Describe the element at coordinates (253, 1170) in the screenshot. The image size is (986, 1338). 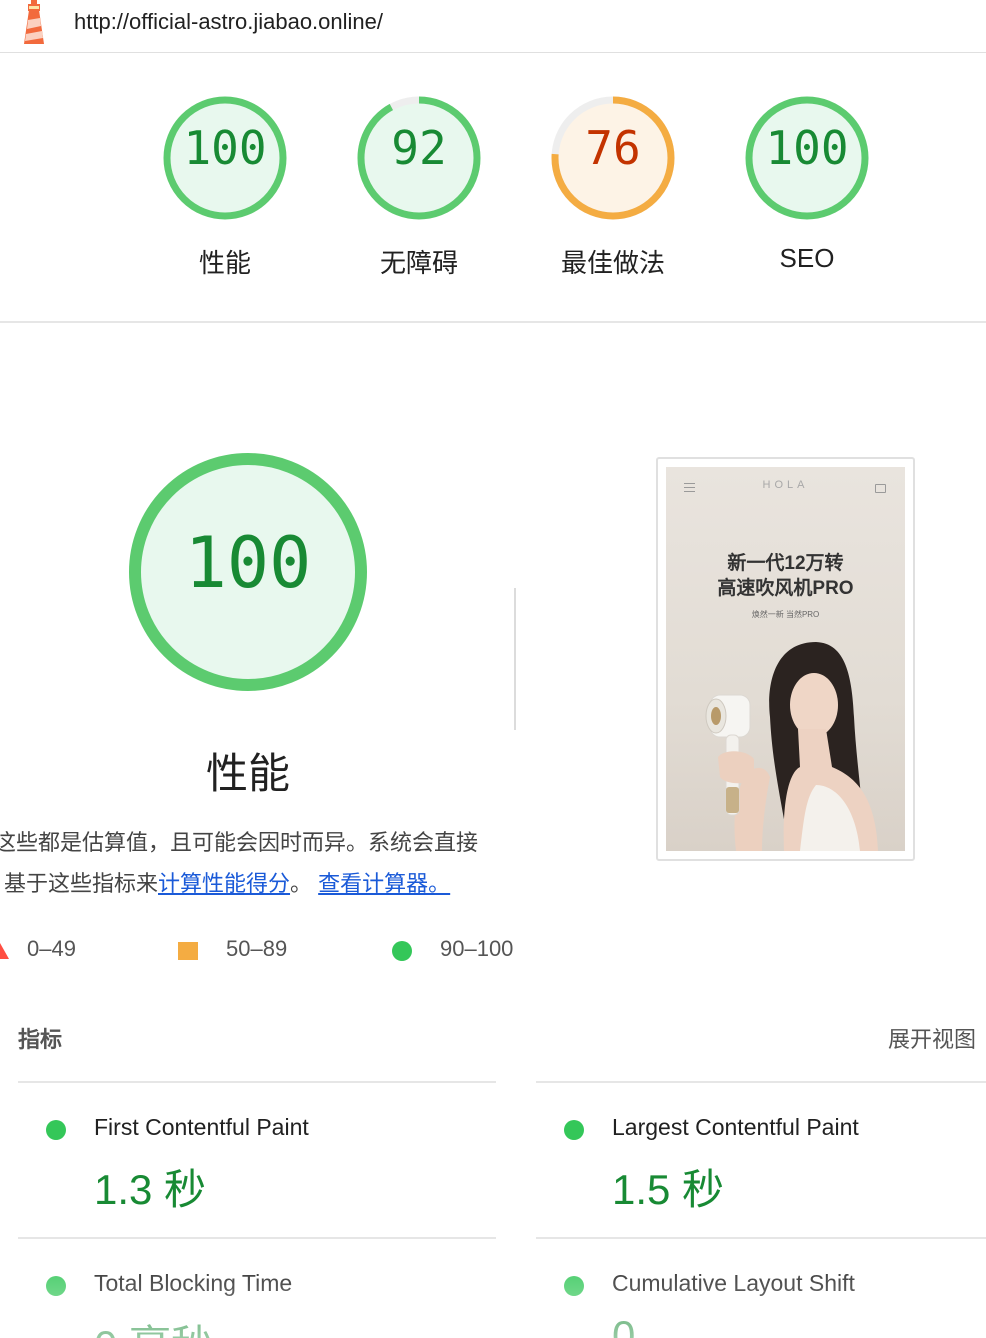
I see `metric-fcp: First Contentful Paint 1.3 秒` at that location.